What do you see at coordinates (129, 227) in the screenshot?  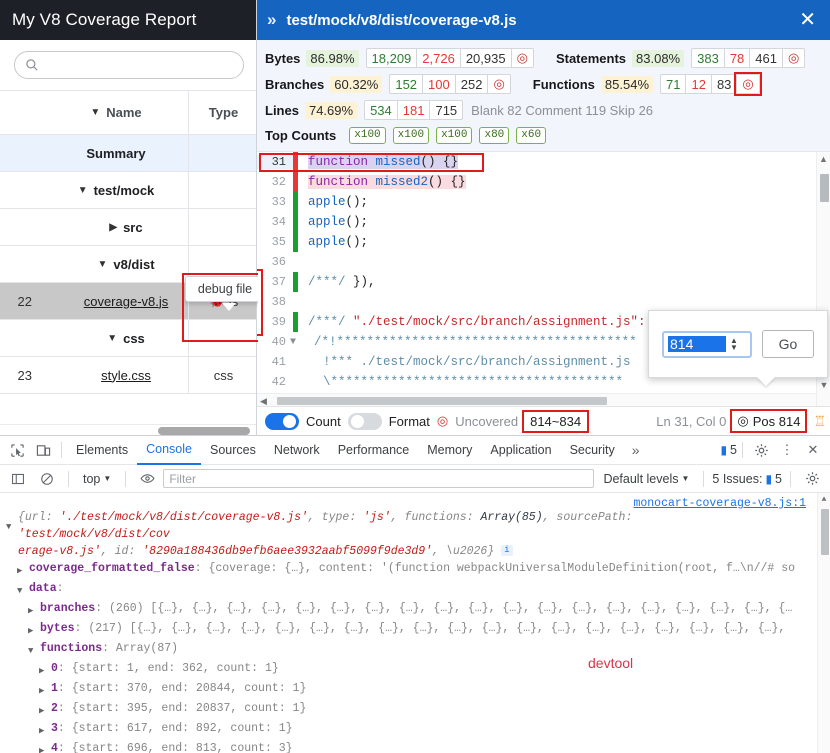 I see `table-row: ▶ src` at bounding box center [129, 227].